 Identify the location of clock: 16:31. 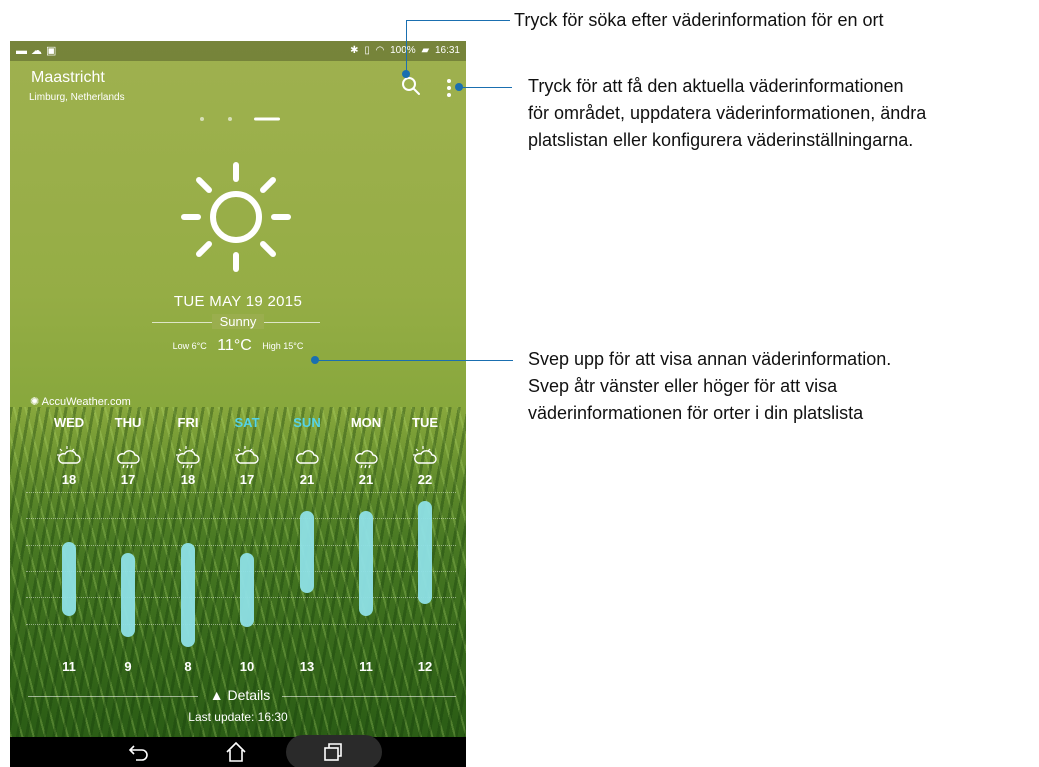
(447, 50).